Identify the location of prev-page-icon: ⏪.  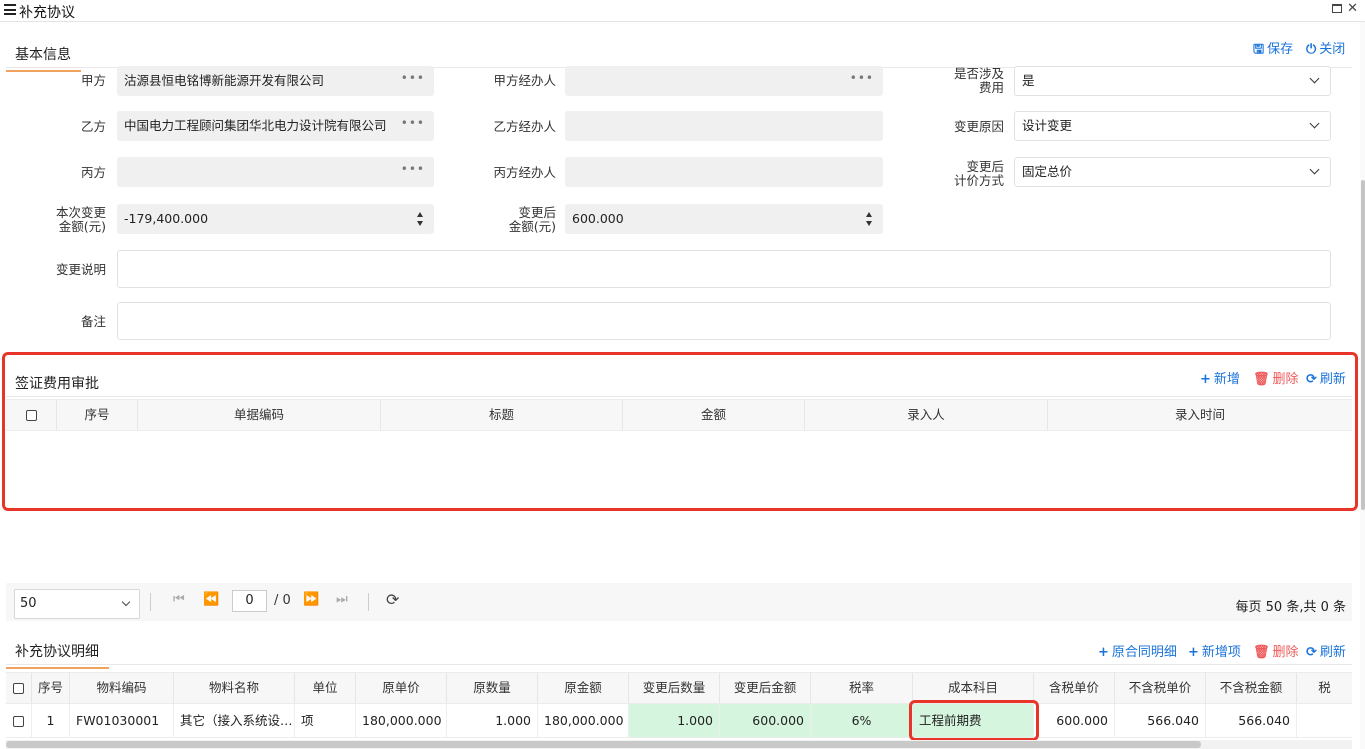
(211, 599).